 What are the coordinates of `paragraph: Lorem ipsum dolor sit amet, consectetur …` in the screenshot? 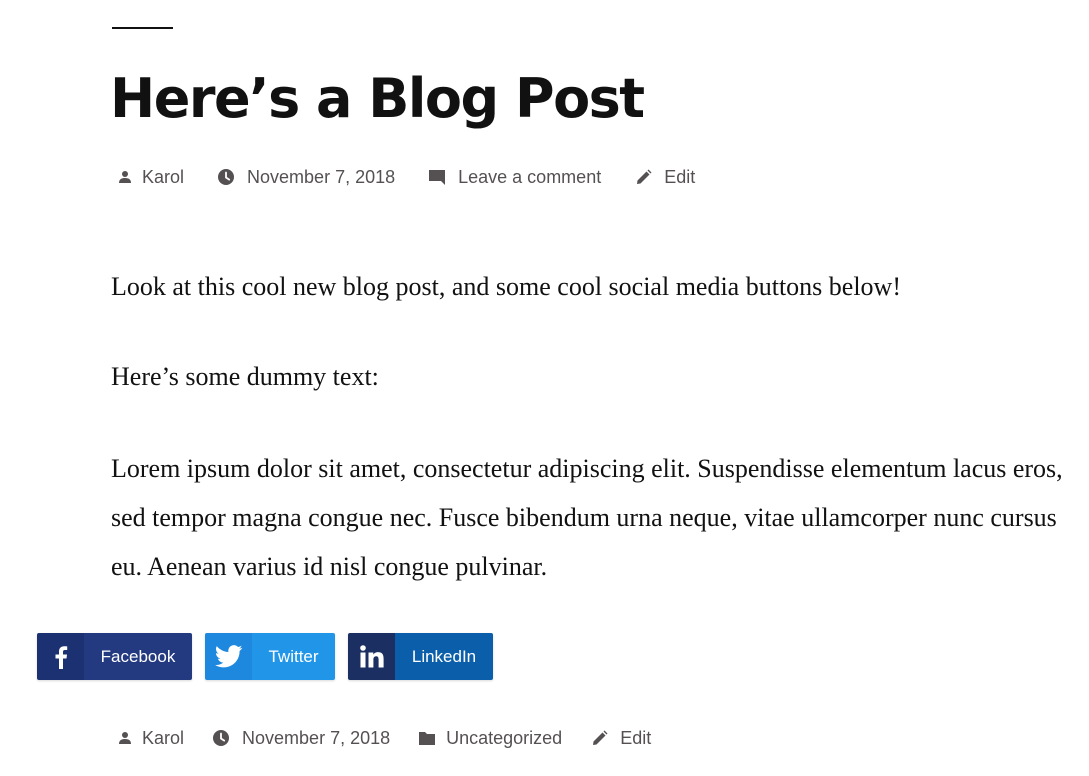 It's located at (587, 517).